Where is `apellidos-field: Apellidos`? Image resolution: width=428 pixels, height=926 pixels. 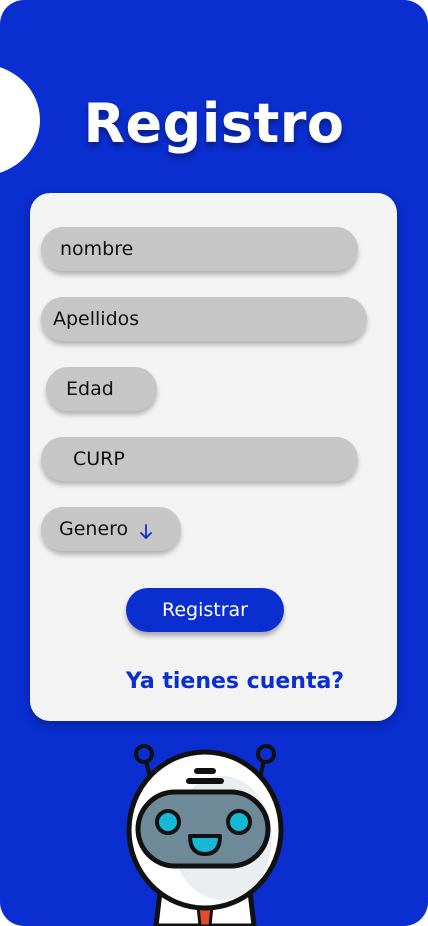 apellidos-field: Apellidos is located at coordinates (204, 319).